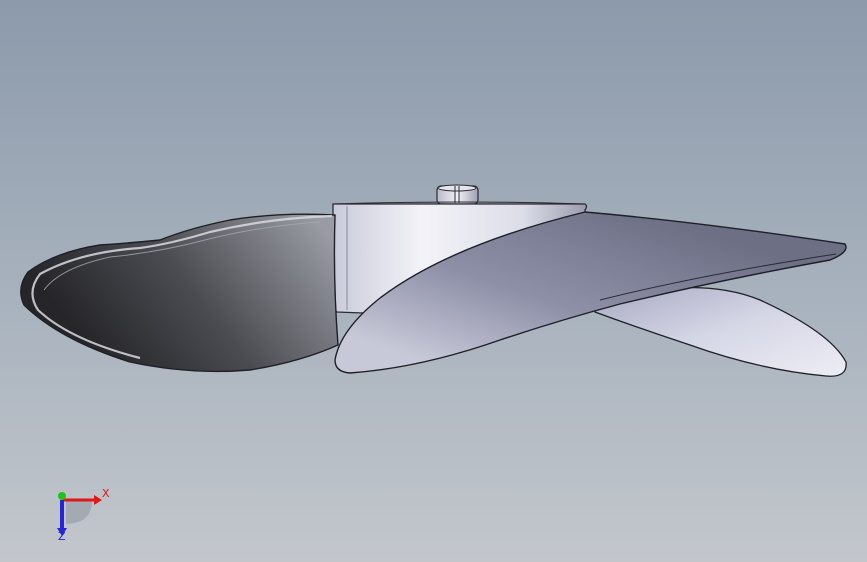 The image size is (867, 562). Describe the element at coordinates (457, 194) in the screenshot. I see `hub-bolt` at that location.